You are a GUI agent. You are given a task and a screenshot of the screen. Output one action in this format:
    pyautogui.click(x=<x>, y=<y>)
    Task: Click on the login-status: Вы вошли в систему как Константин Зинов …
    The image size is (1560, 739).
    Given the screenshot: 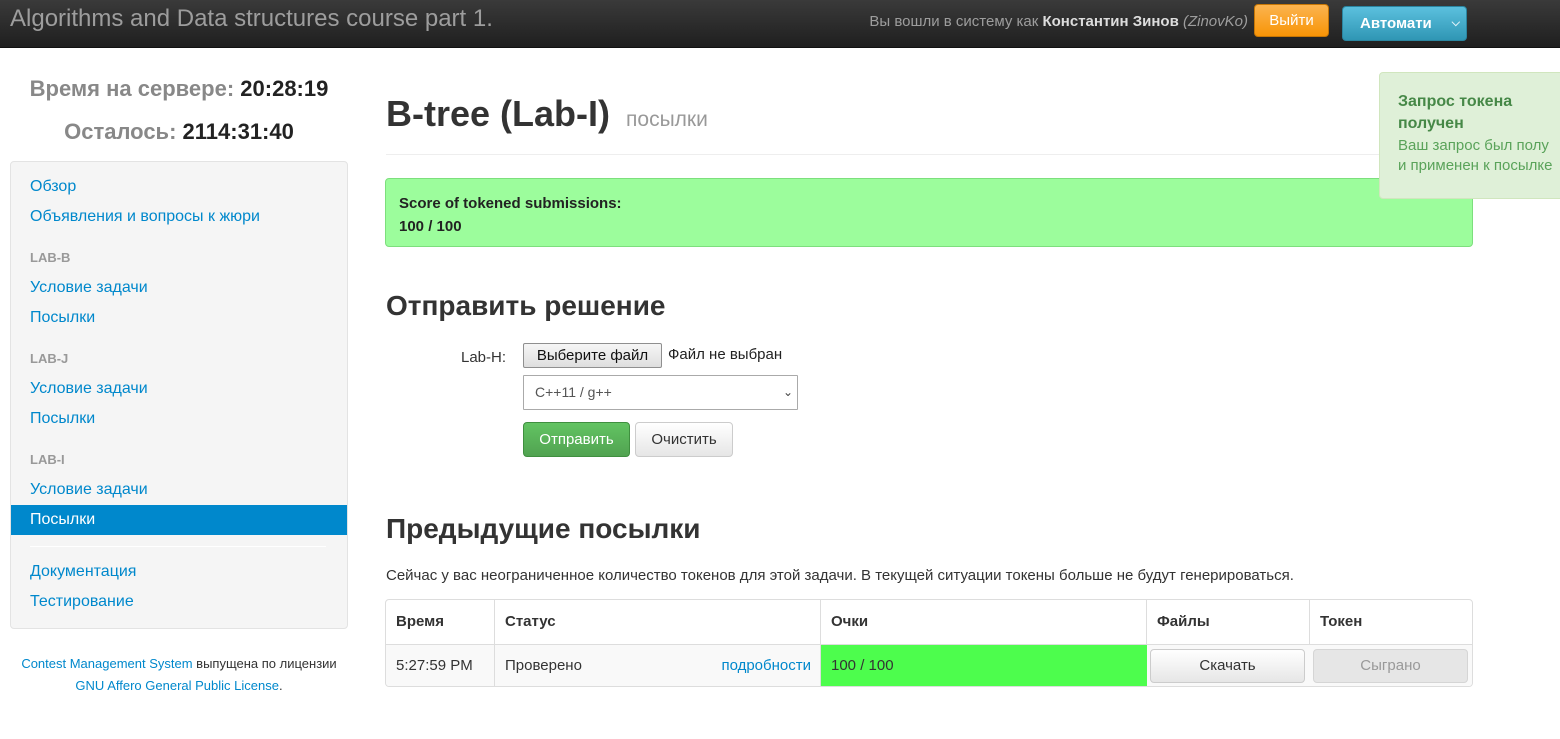 What is the action you would take?
    pyautogui.click(x=1058, y=21)
    